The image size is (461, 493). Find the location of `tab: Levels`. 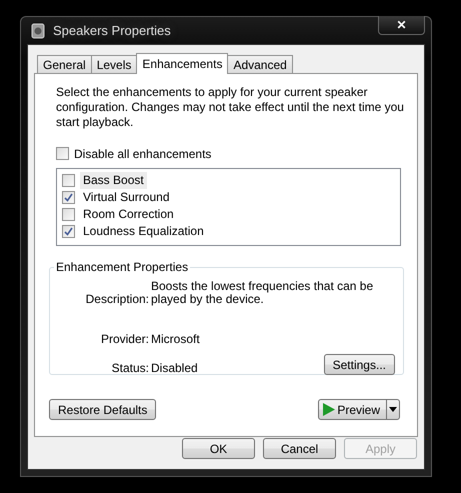

tab: Levels is located at coordinates (114, 64).